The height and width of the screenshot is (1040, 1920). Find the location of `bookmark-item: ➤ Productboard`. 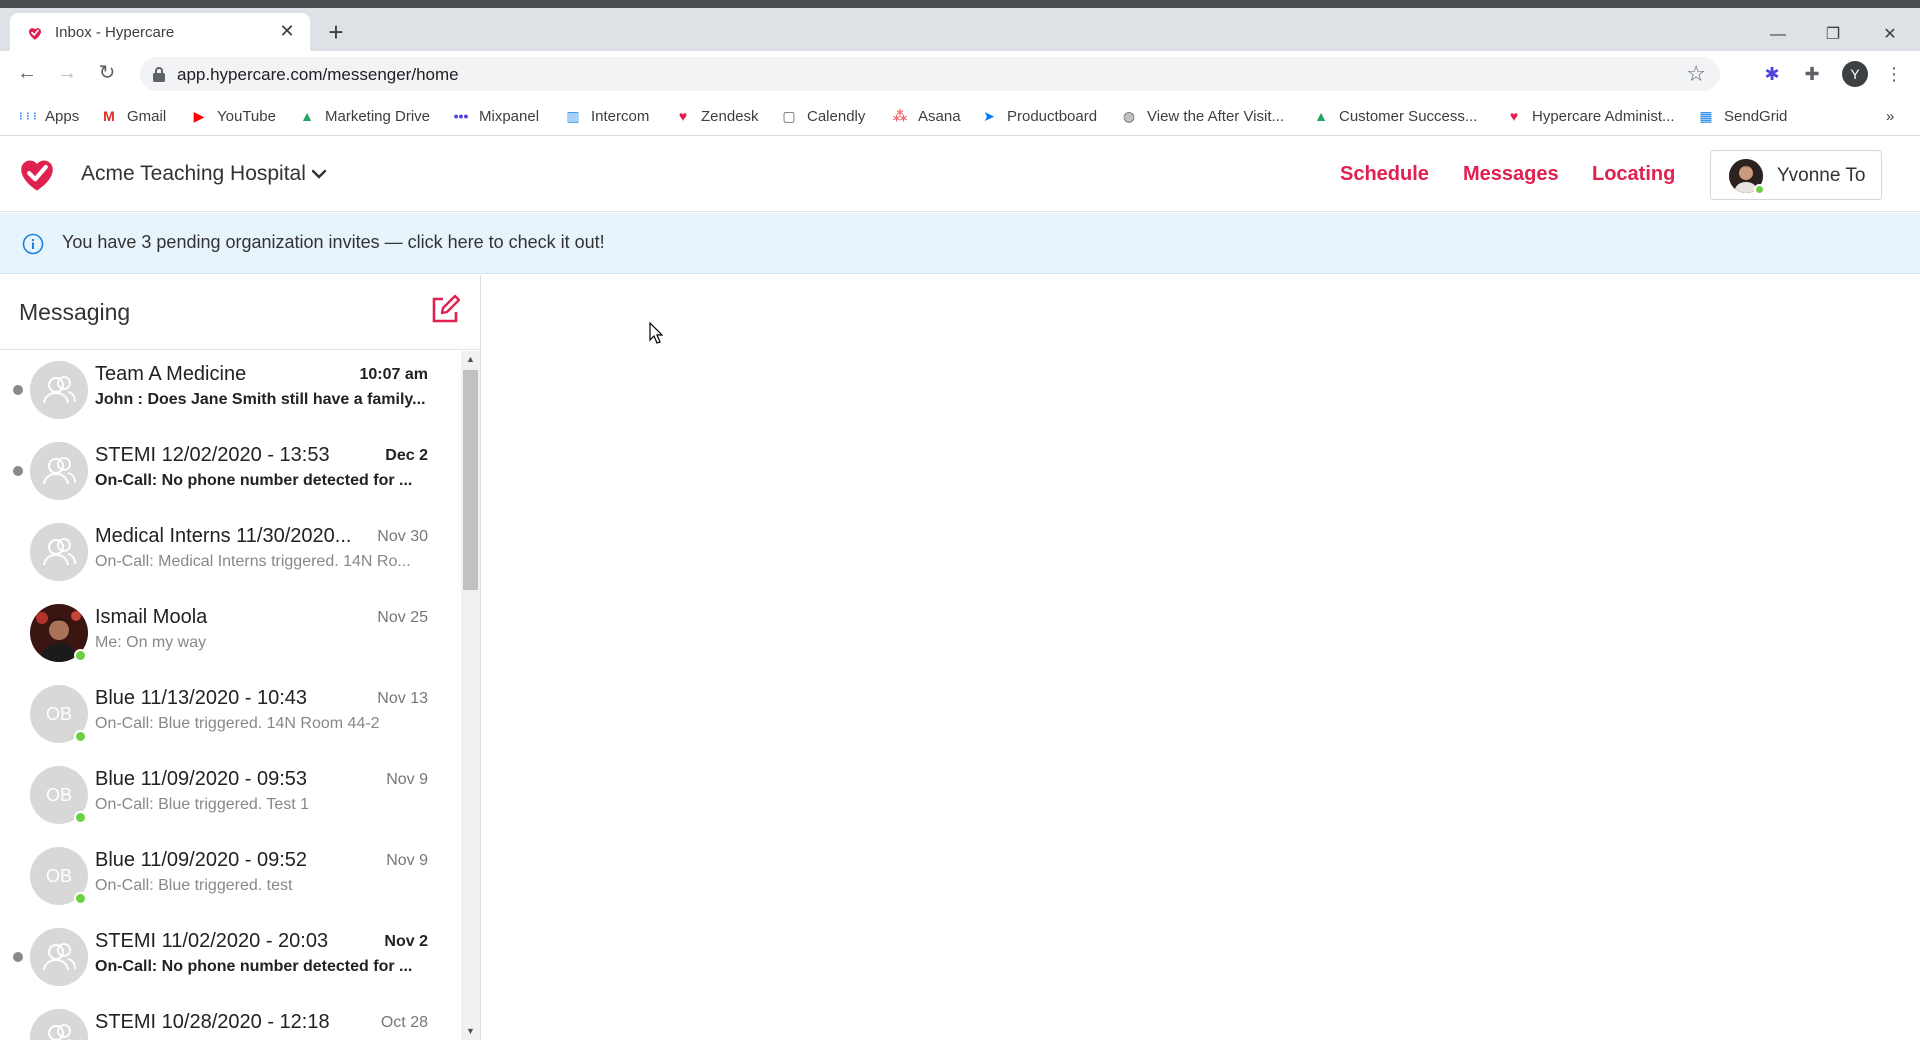

bookmark-item: ➤ Productboard is located at coordinates (1038, 116).